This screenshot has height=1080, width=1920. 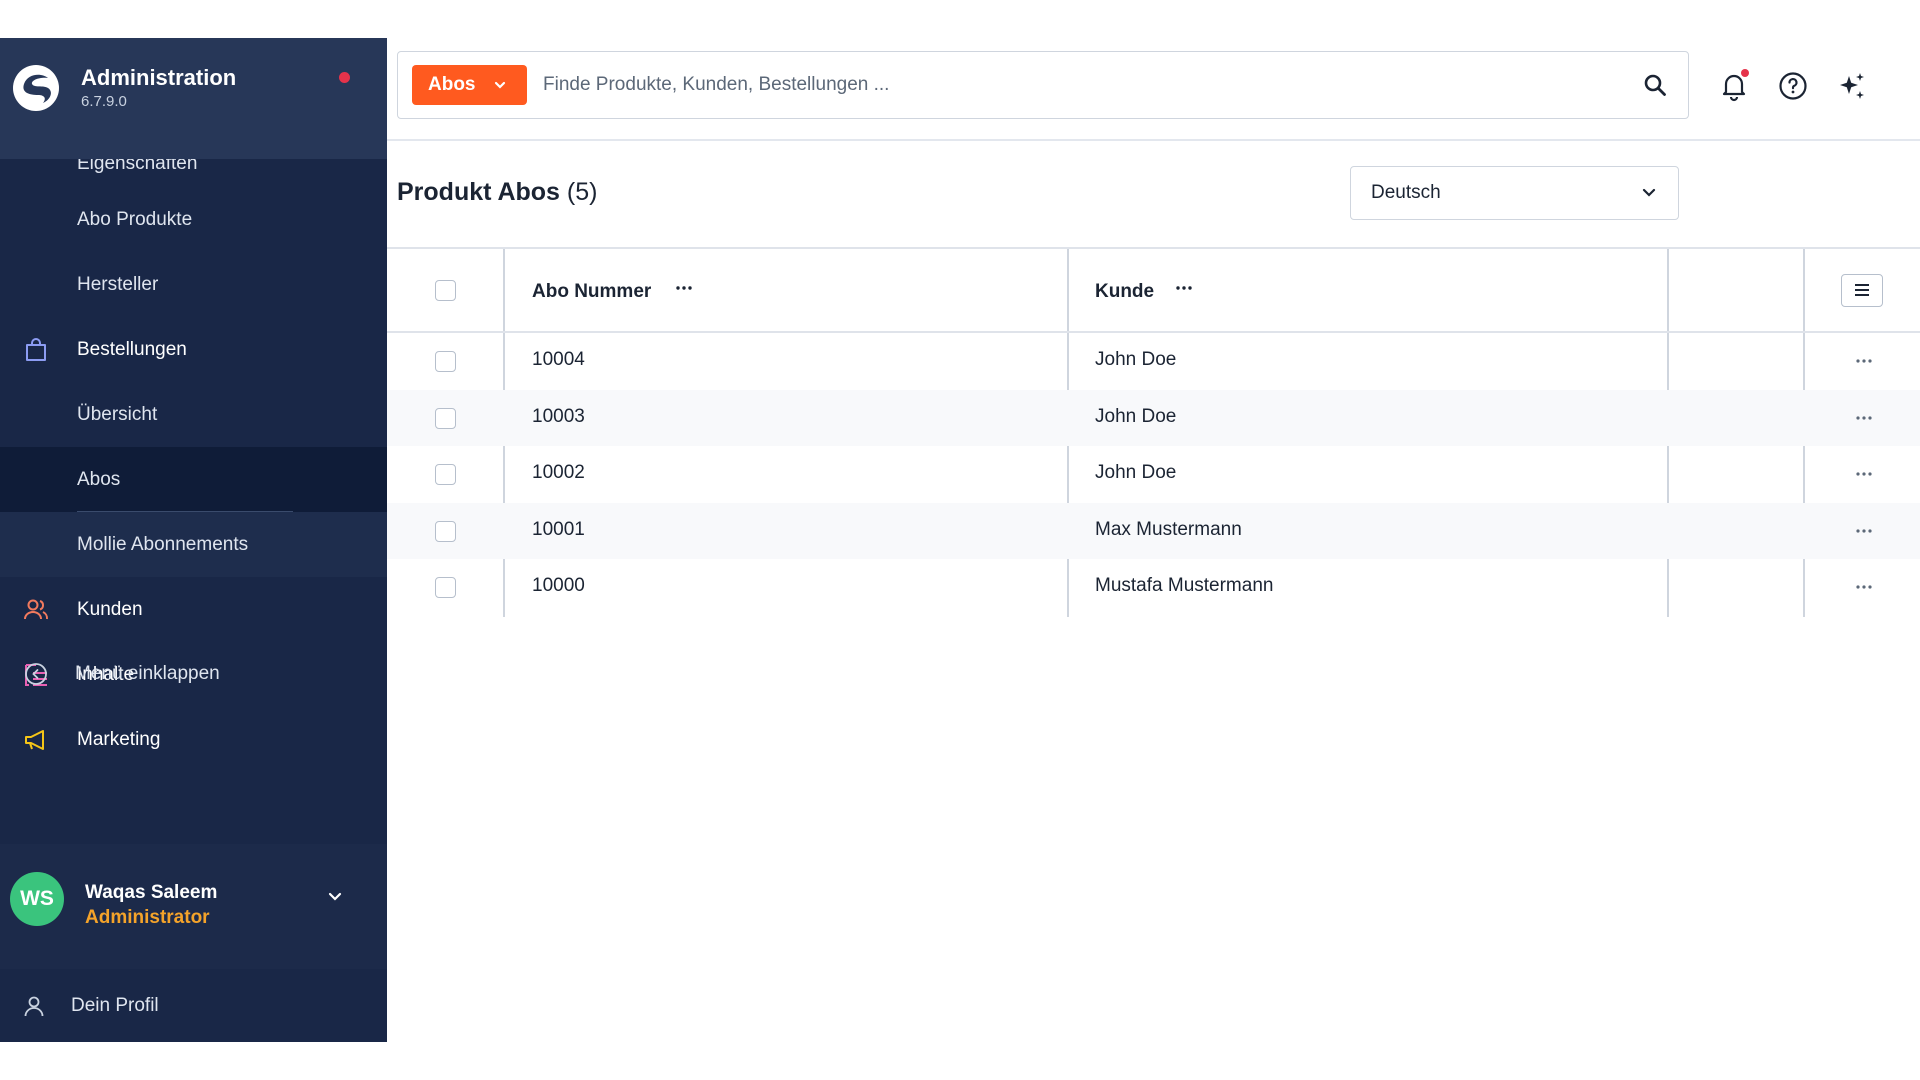 I want to click on user-role: Administrator, so click(x=147, y=917).